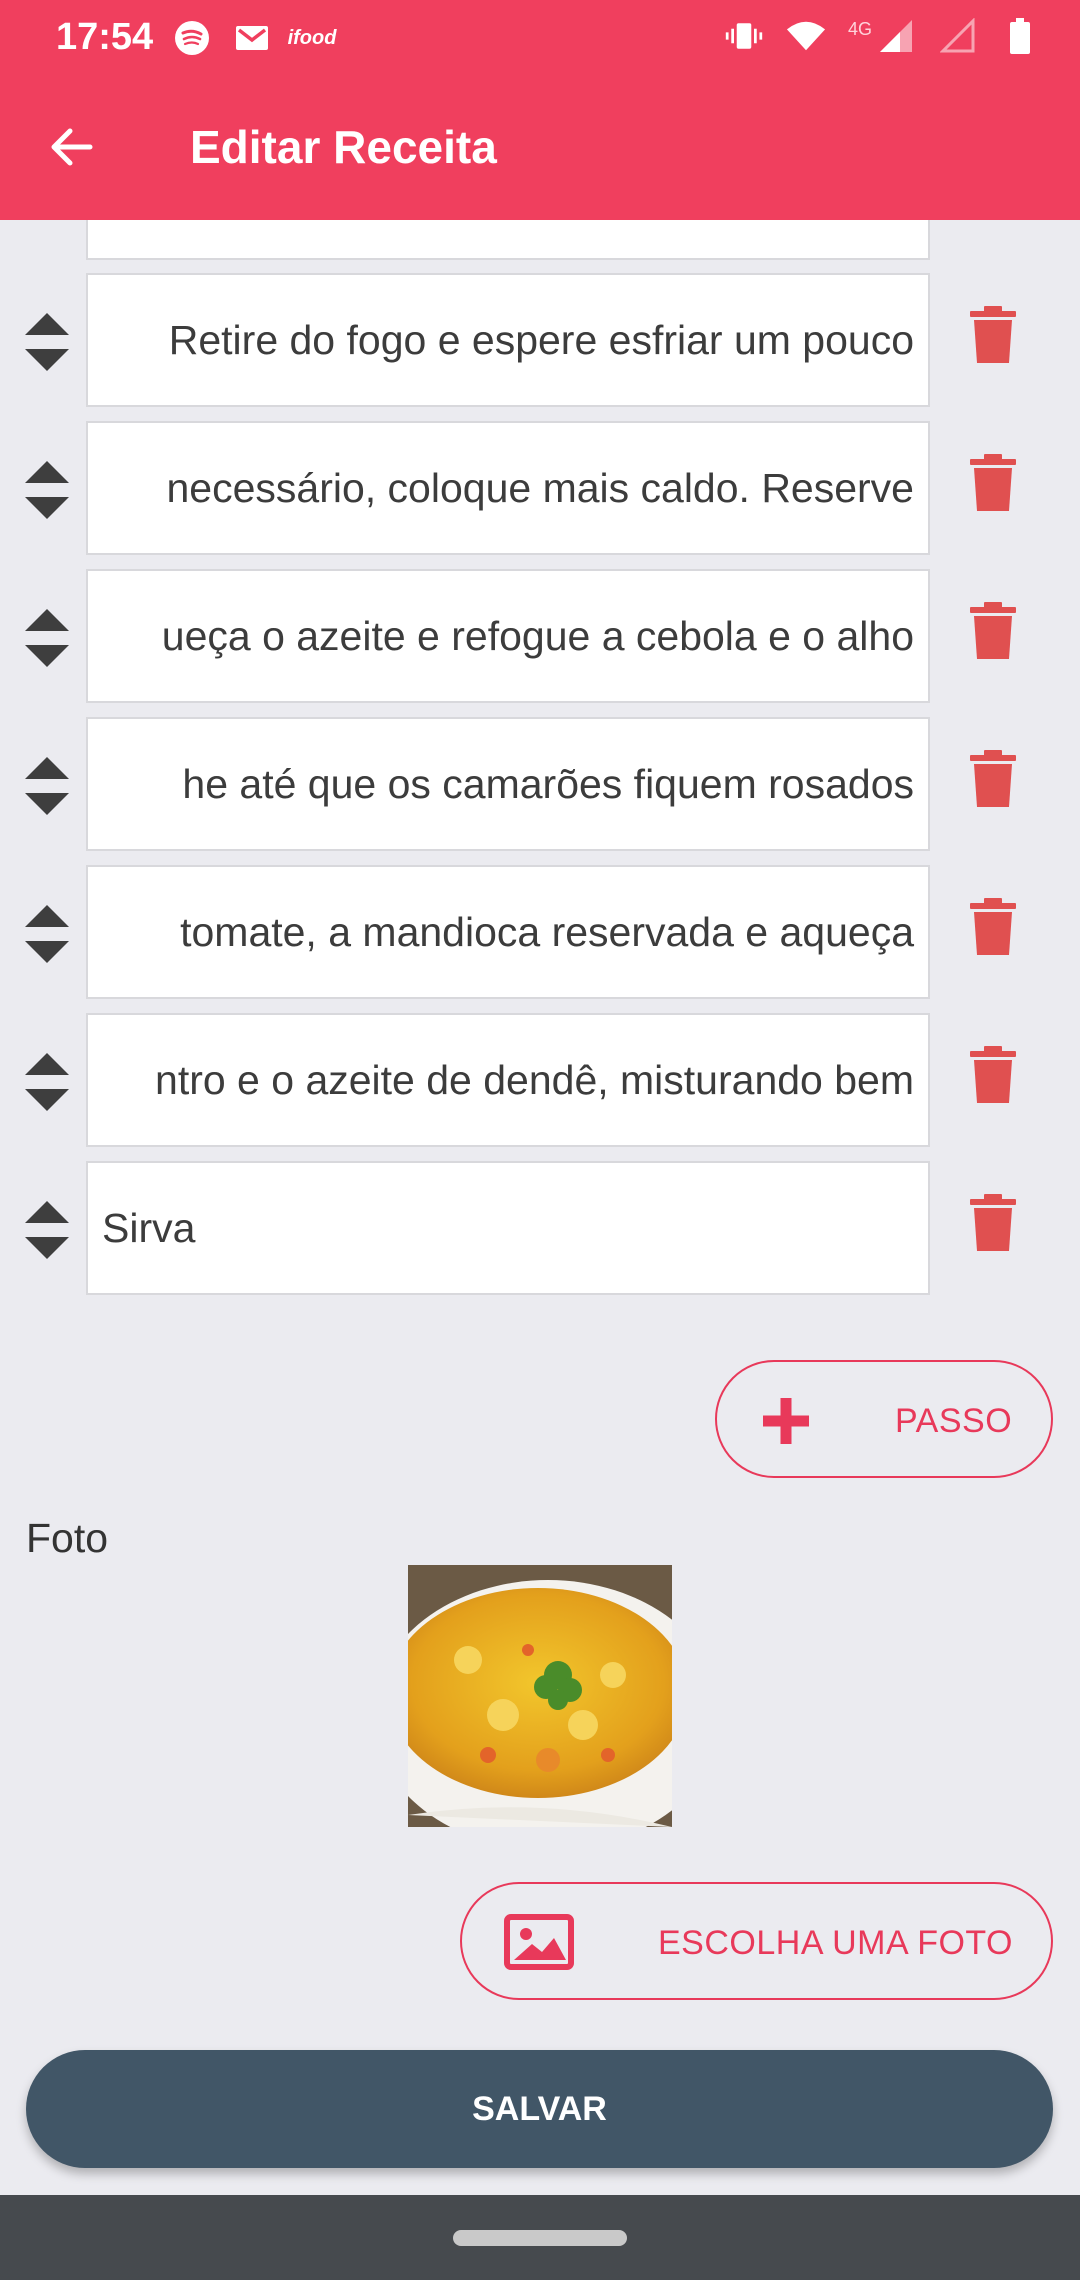 The image size is (1080, 2280). I want to click on step-input: he até que os camarões fiquem rosados, so click(508, 784).